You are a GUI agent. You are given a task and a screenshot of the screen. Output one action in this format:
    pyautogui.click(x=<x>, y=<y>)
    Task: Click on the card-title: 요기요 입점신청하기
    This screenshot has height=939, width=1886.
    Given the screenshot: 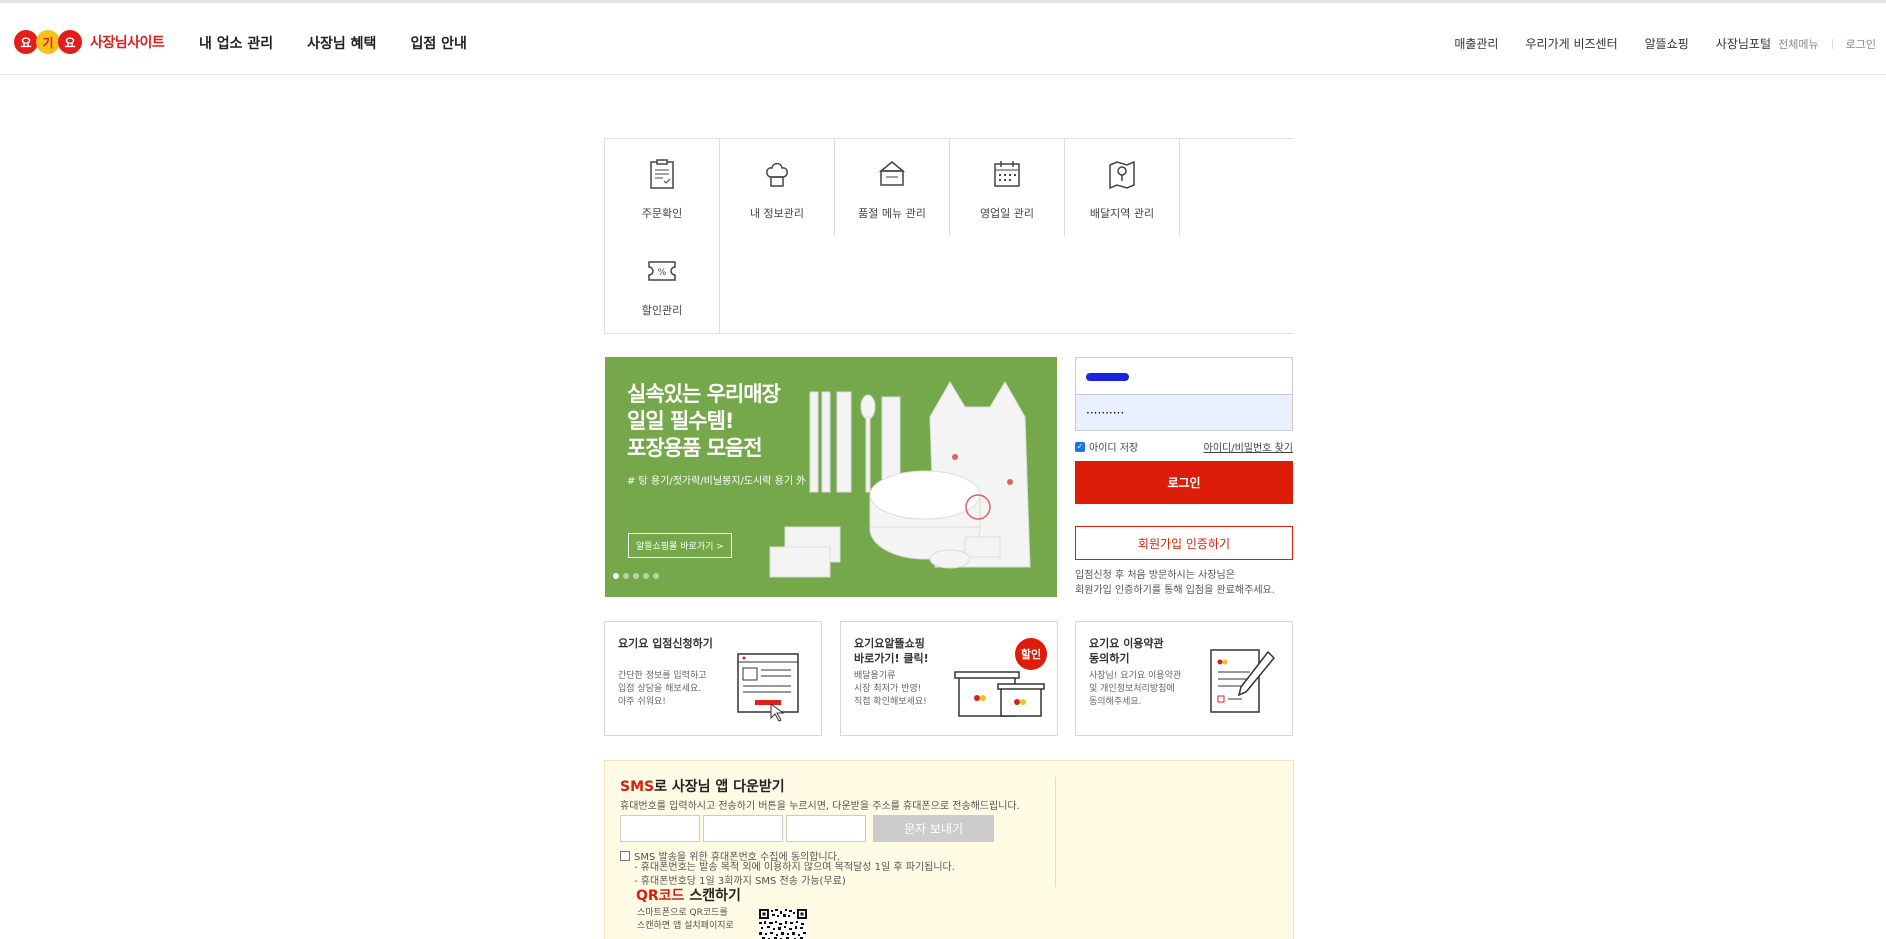 What is the action you would take?
    pyautogui.click(x=665, y=643)
    